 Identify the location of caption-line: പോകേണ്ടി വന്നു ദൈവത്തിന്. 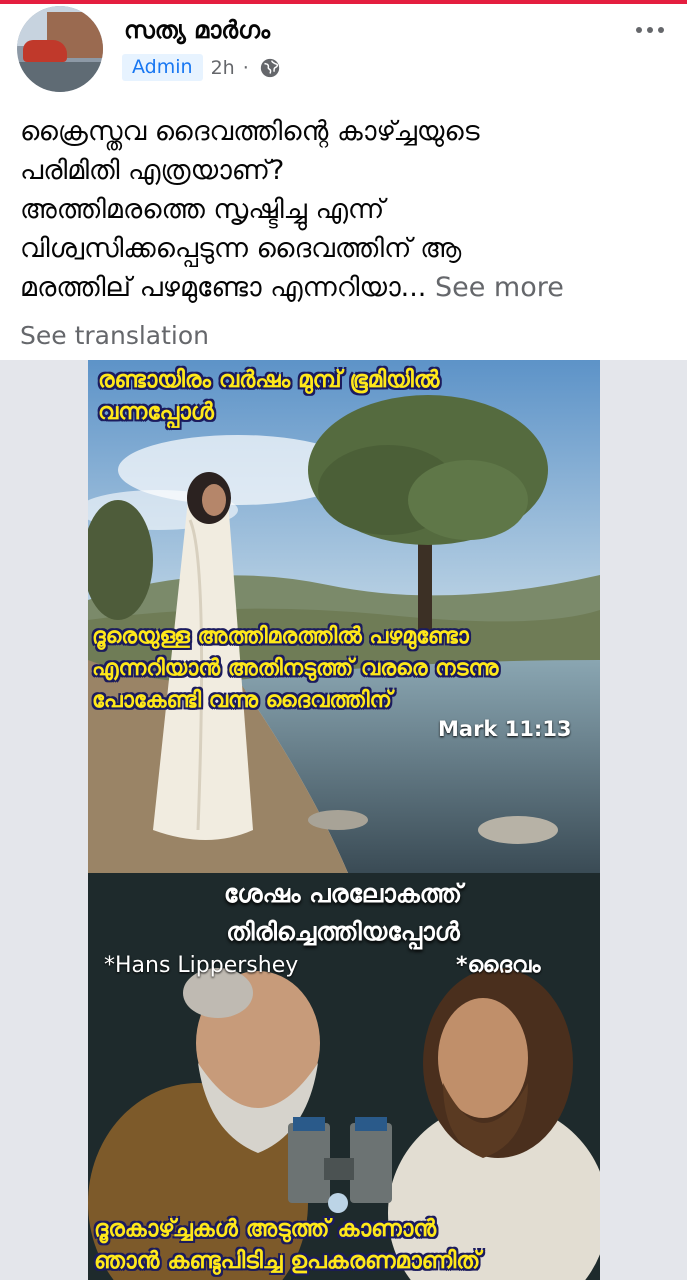
(242, 700).